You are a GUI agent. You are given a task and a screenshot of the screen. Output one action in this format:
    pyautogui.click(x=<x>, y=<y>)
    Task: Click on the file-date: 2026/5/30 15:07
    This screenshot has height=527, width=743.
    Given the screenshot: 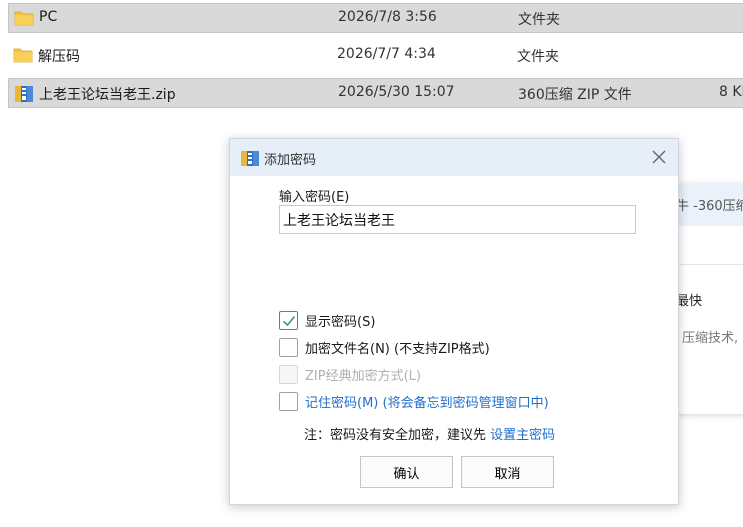 What is the action you would take?
    pyautogui.click(x=396, y=92)
    